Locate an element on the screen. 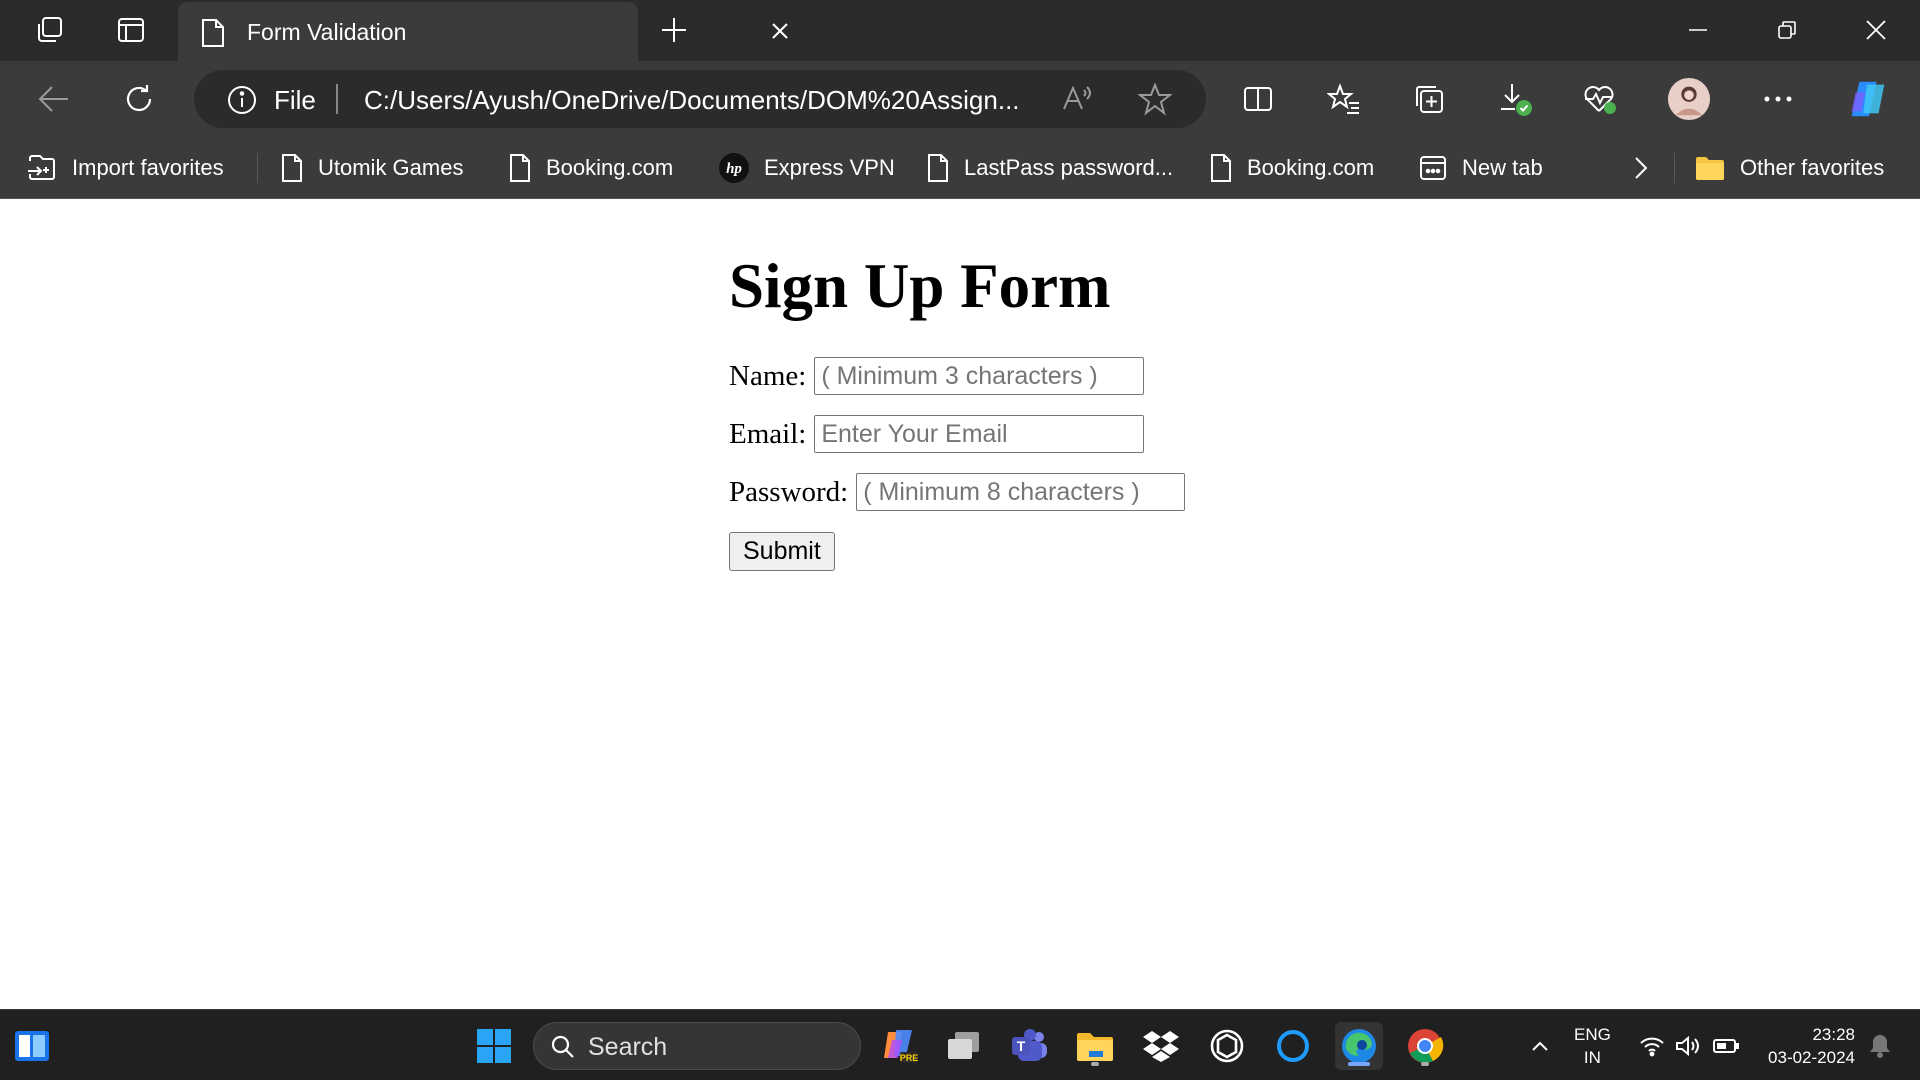 Image resolution: width=1920 pixels, height=1080 pixels. back-icon is located at coordinates (54, 99).